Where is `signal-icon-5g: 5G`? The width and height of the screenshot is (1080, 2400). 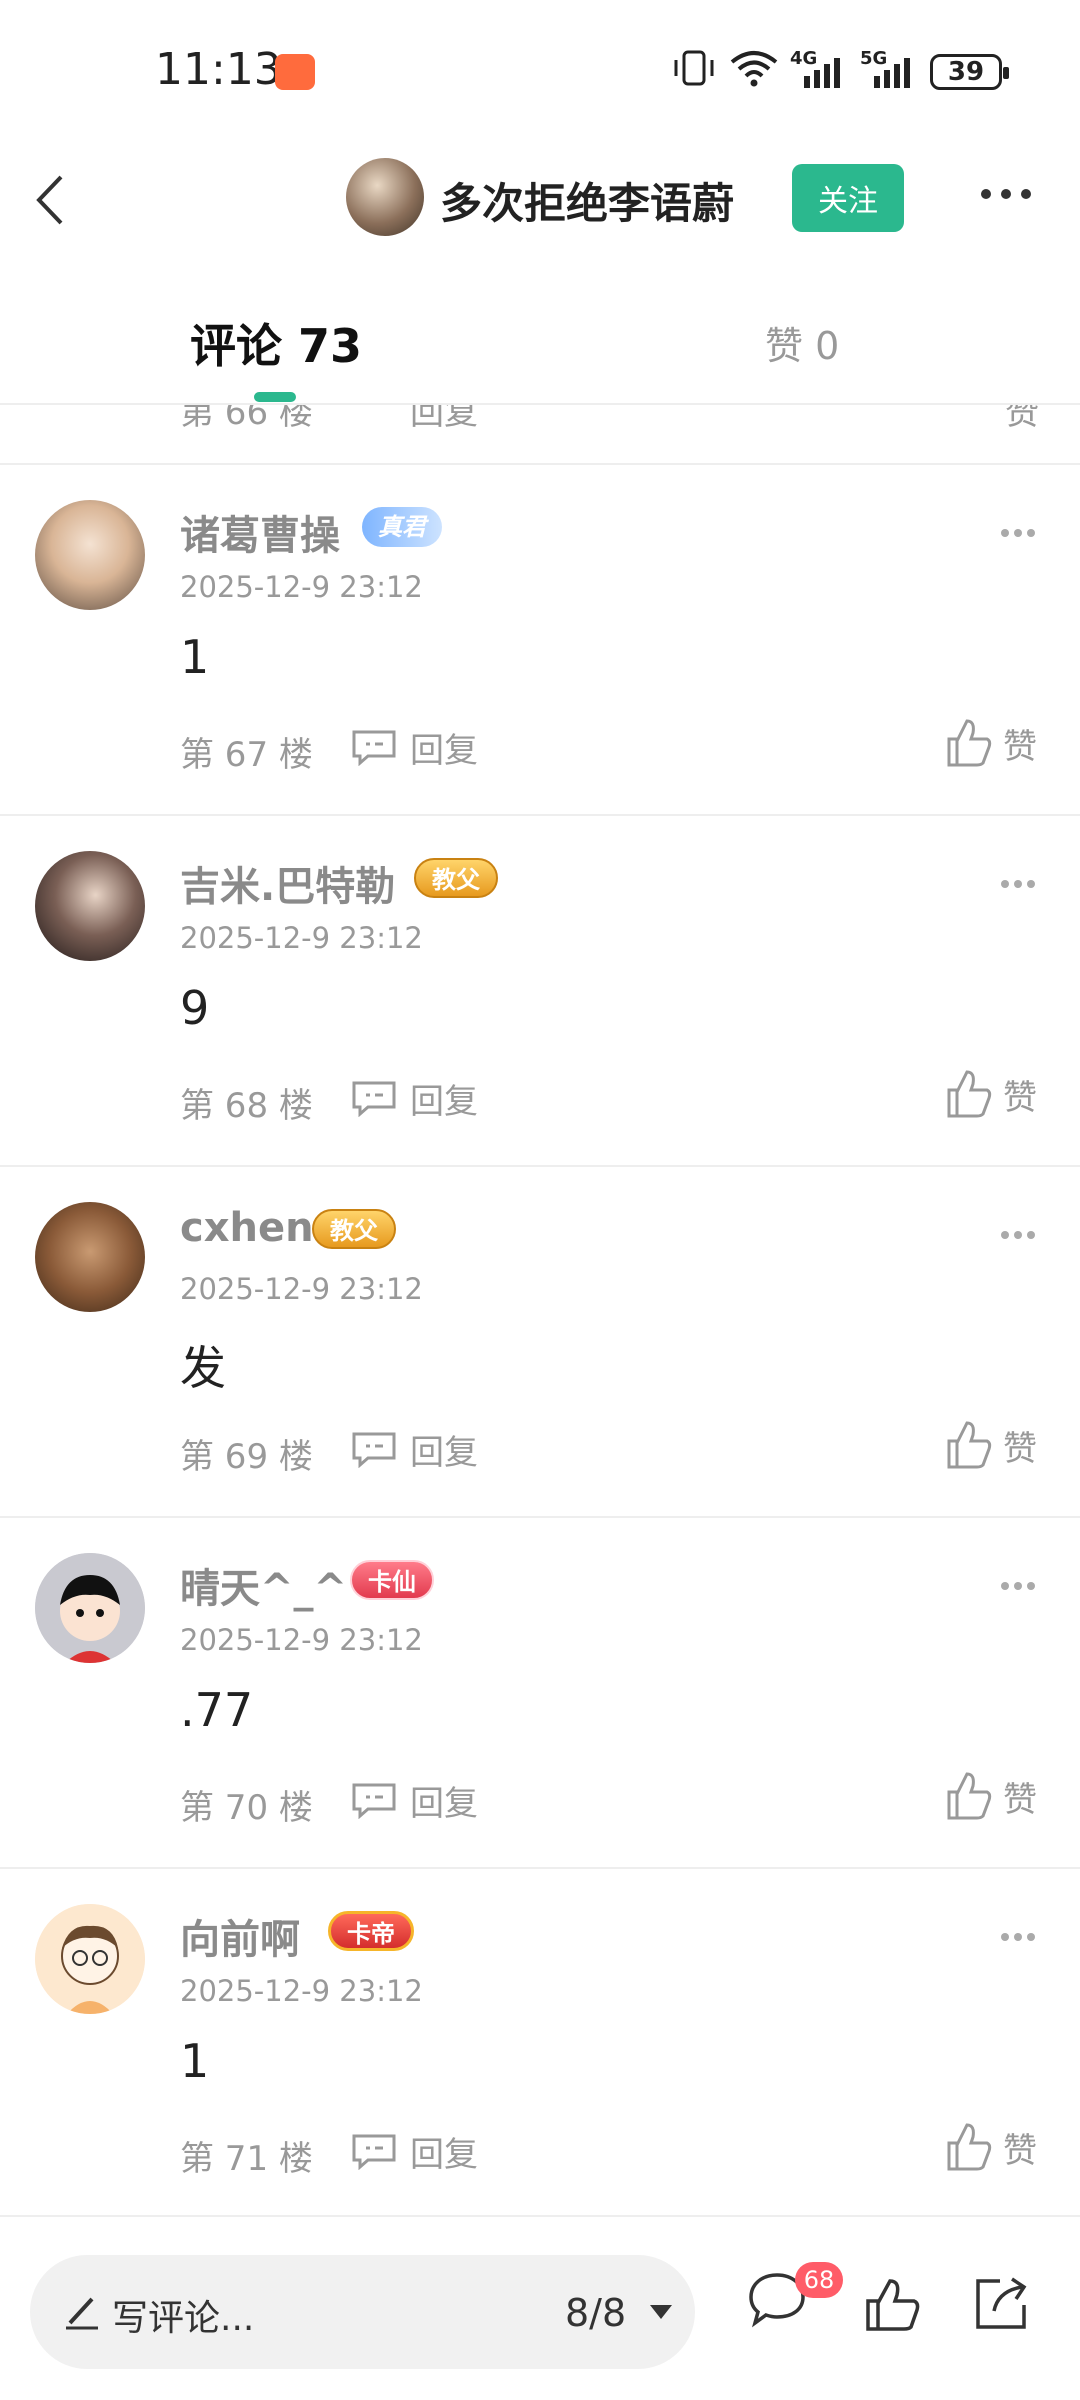
signal-icon-5g: 5G is located at coordinates (890, 68).